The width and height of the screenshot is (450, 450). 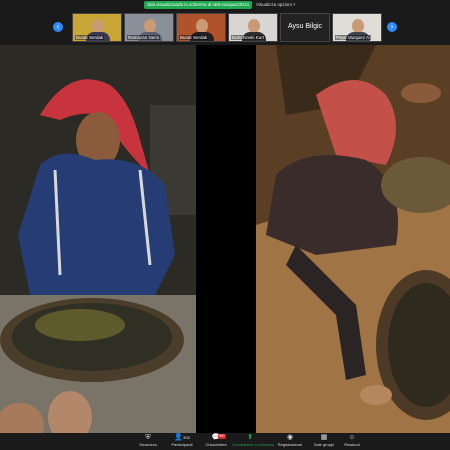 What do you see at coordinates (290, 437) in the screenshot?
I see `record-icon: ◉` at bounding box center [290, 437].